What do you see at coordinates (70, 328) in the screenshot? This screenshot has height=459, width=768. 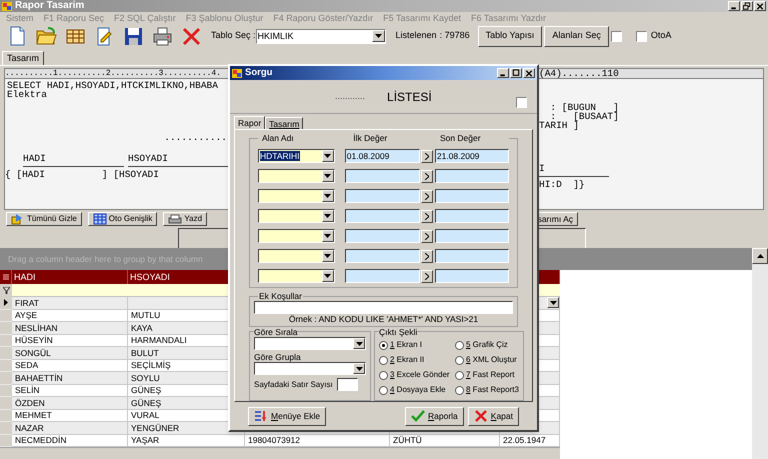 I see `table-cell: NESLİHAN` at bounding box center [70, 328].